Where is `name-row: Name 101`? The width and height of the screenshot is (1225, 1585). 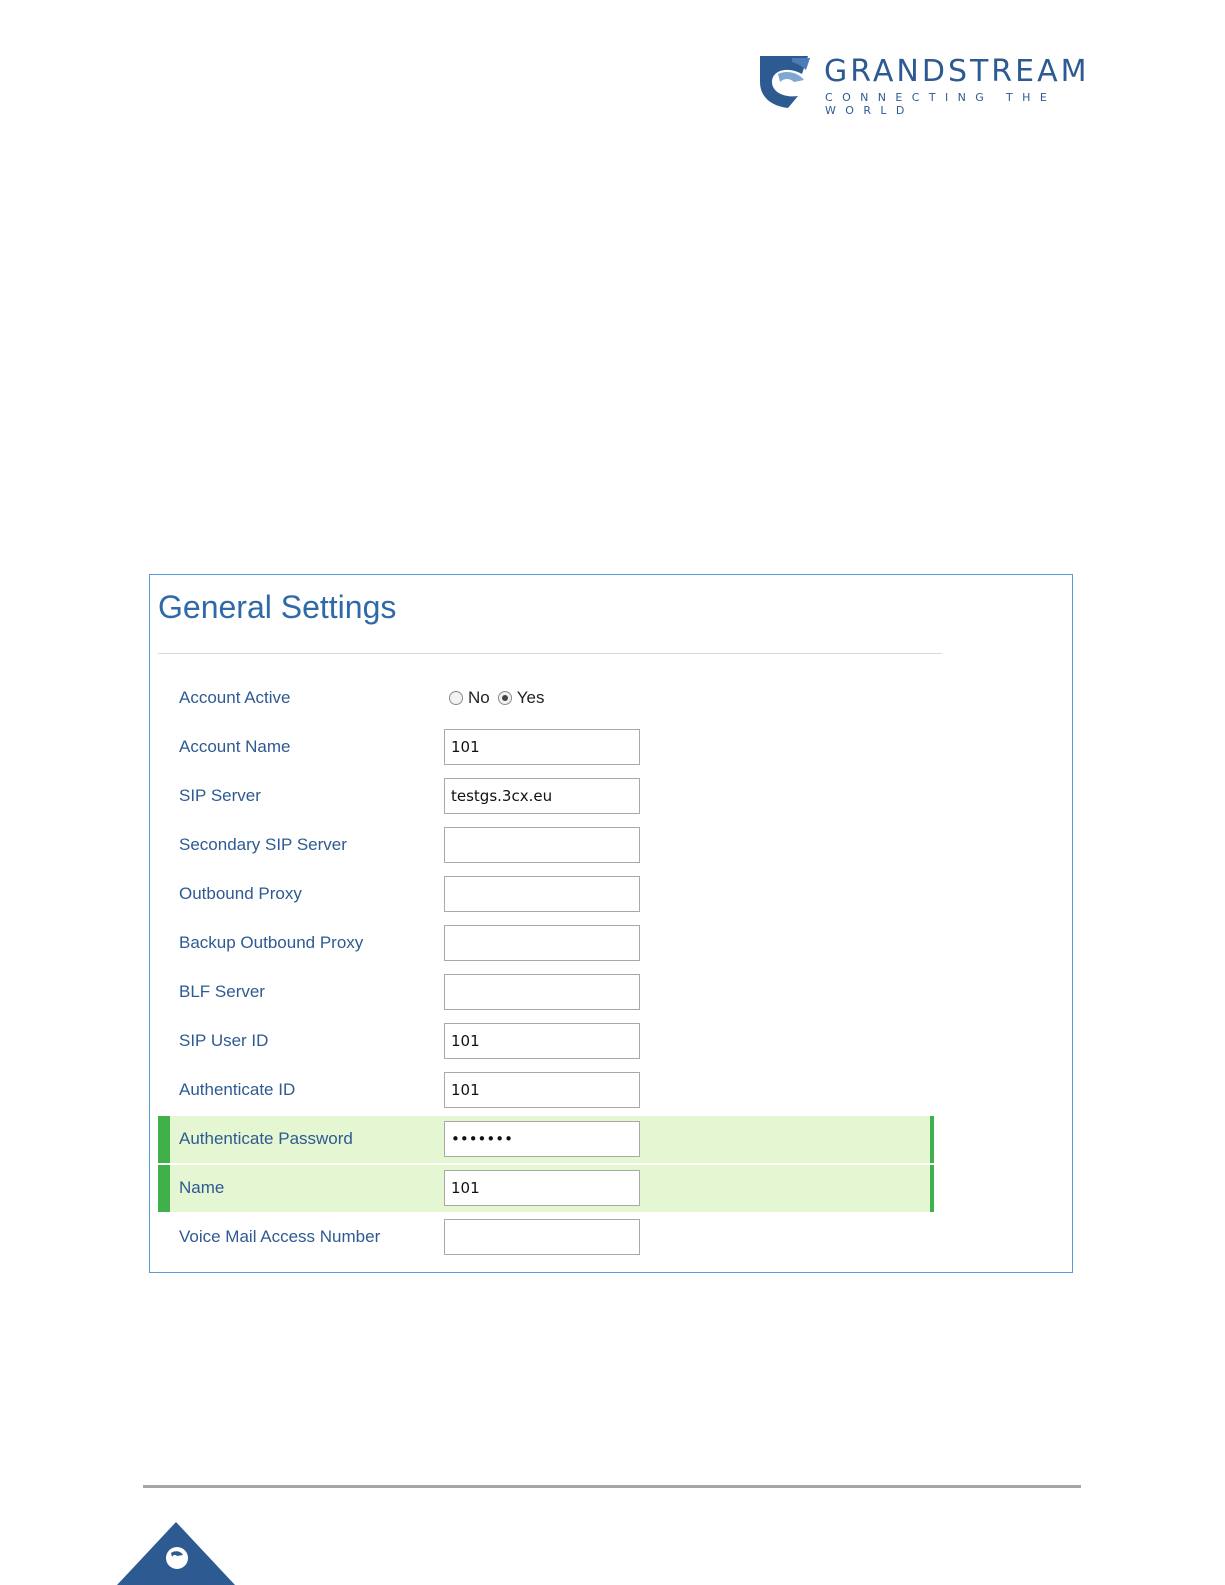
name-row: Name 101 is located at coordinates (546, 1188).